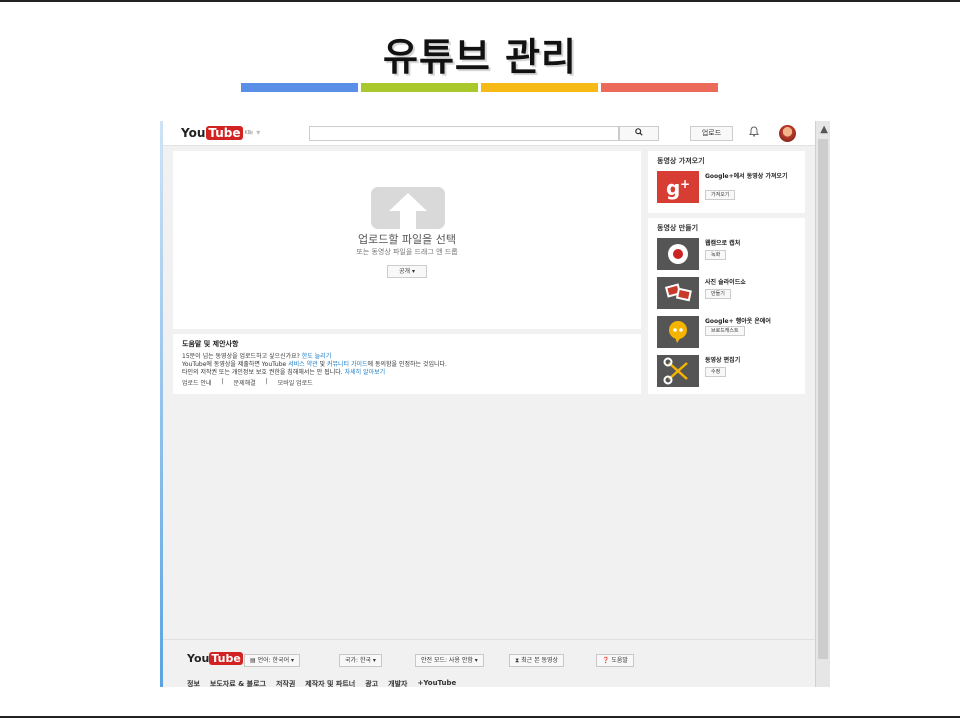 The width and height of the screenshot is (960, 720). Describe the element at coordinates (480, 717) in the screenshot. I see `bottom-rule` at that location.